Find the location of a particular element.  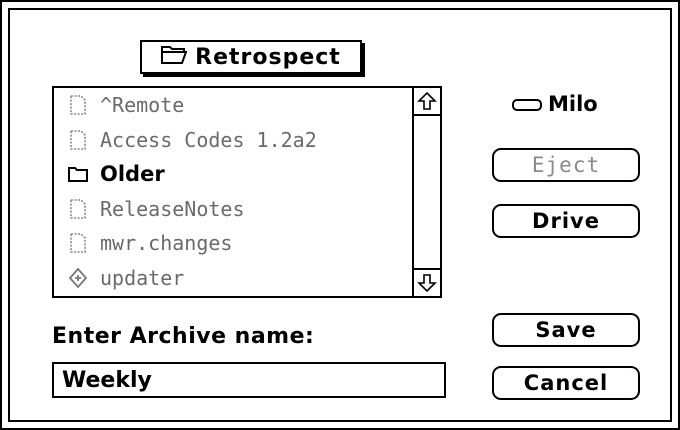

scroll-up-arrow-icon is located at coordinates (427, 102).